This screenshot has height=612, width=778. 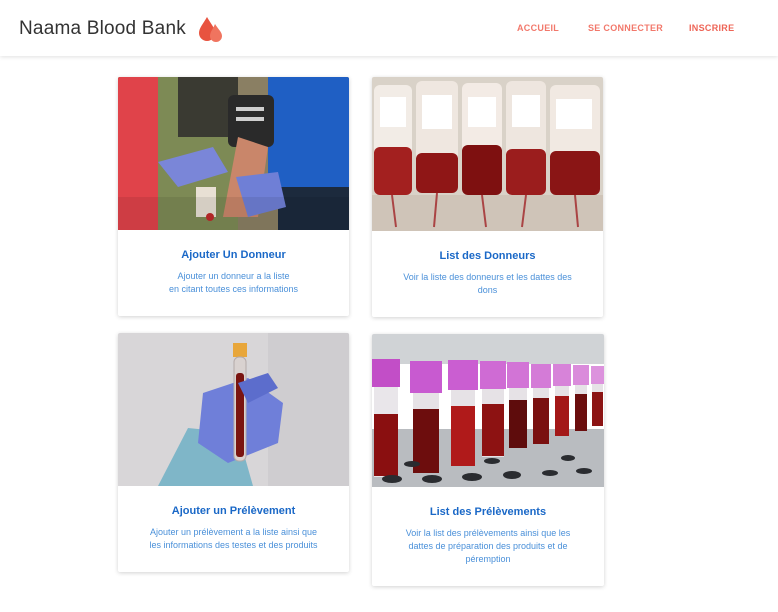 I want to click on blood-bags-photo, so click(x=487, y=154).